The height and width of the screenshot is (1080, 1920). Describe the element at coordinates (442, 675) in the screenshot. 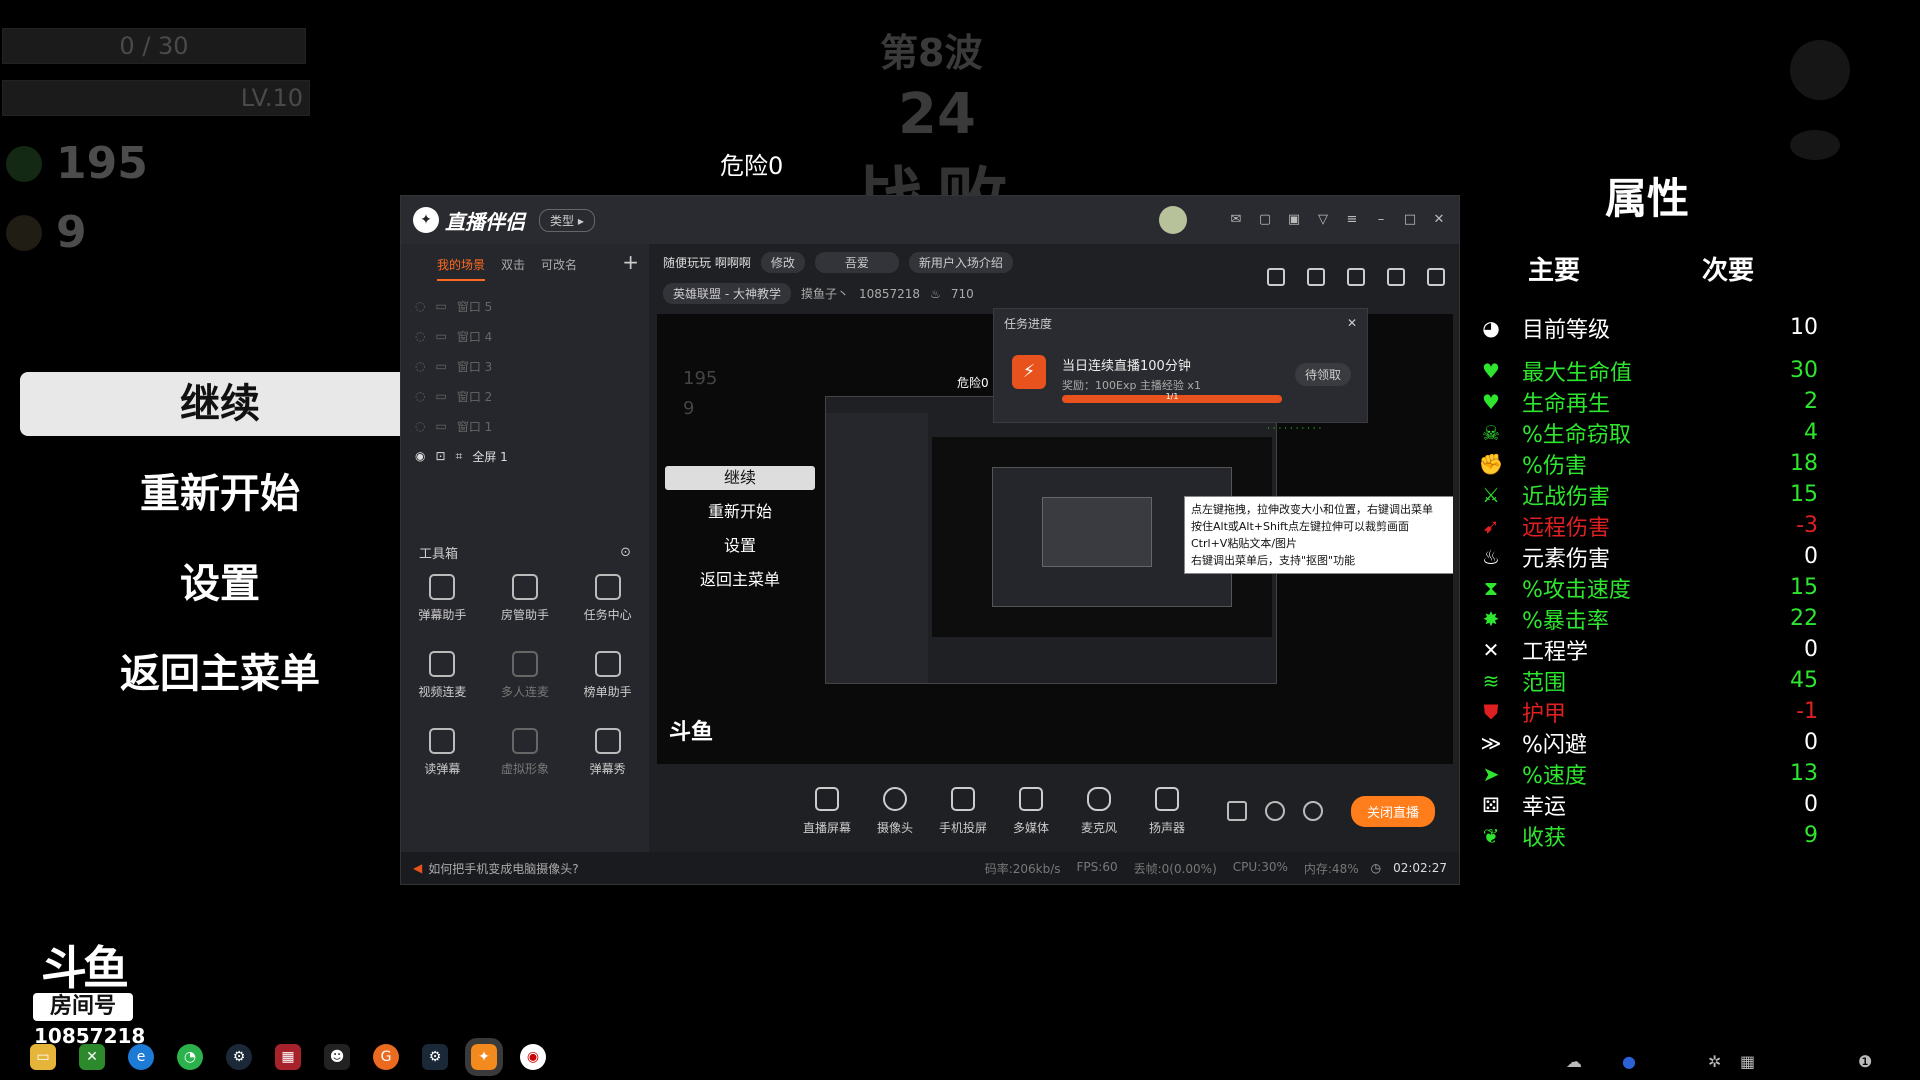

I see `tool-video-link: 视频连麦` at that location.